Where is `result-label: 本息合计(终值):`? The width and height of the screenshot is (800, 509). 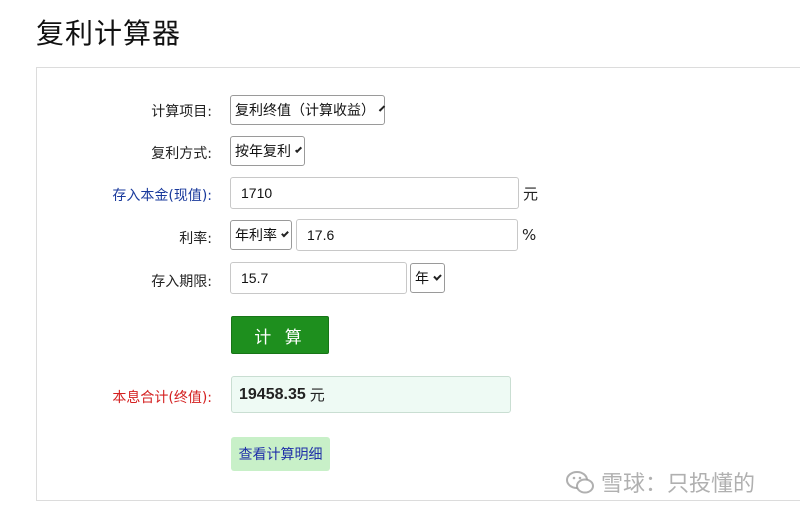
result-label: 本息合计(终值): is located at coordinates (162, 398).